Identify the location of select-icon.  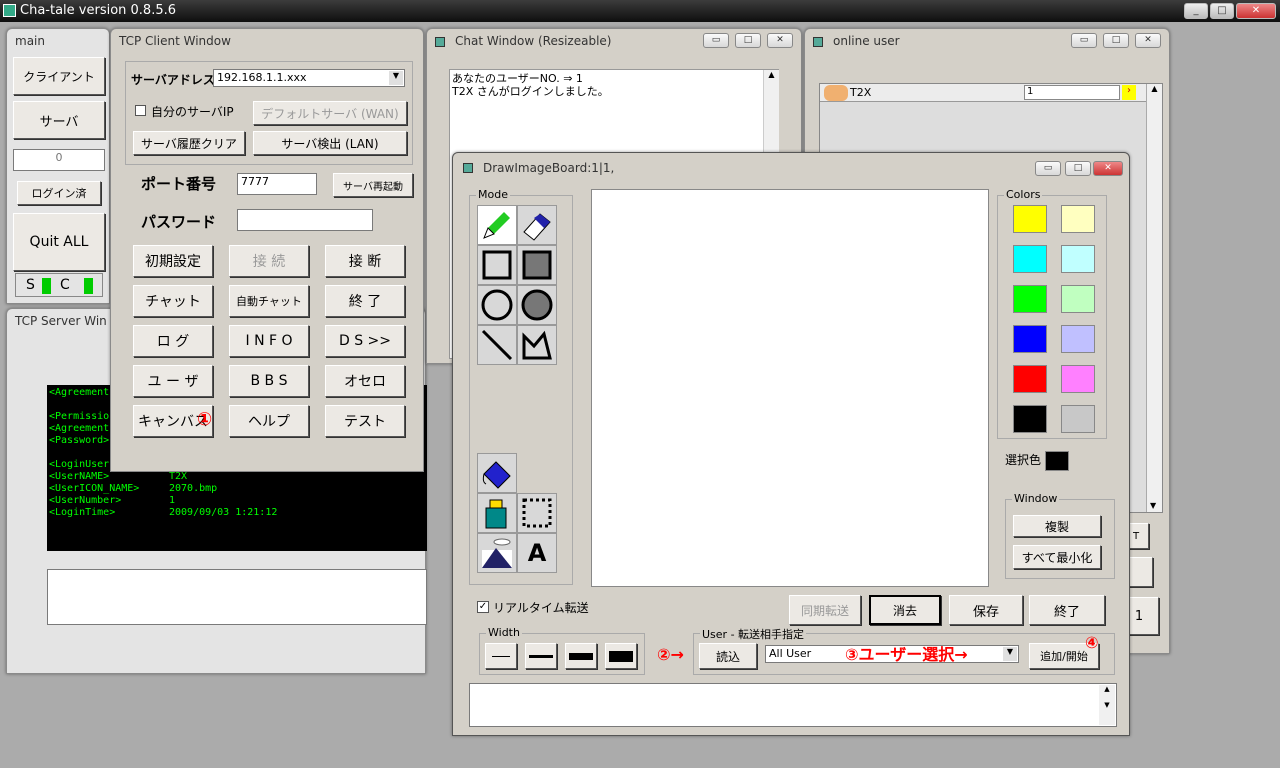
(537, 513).